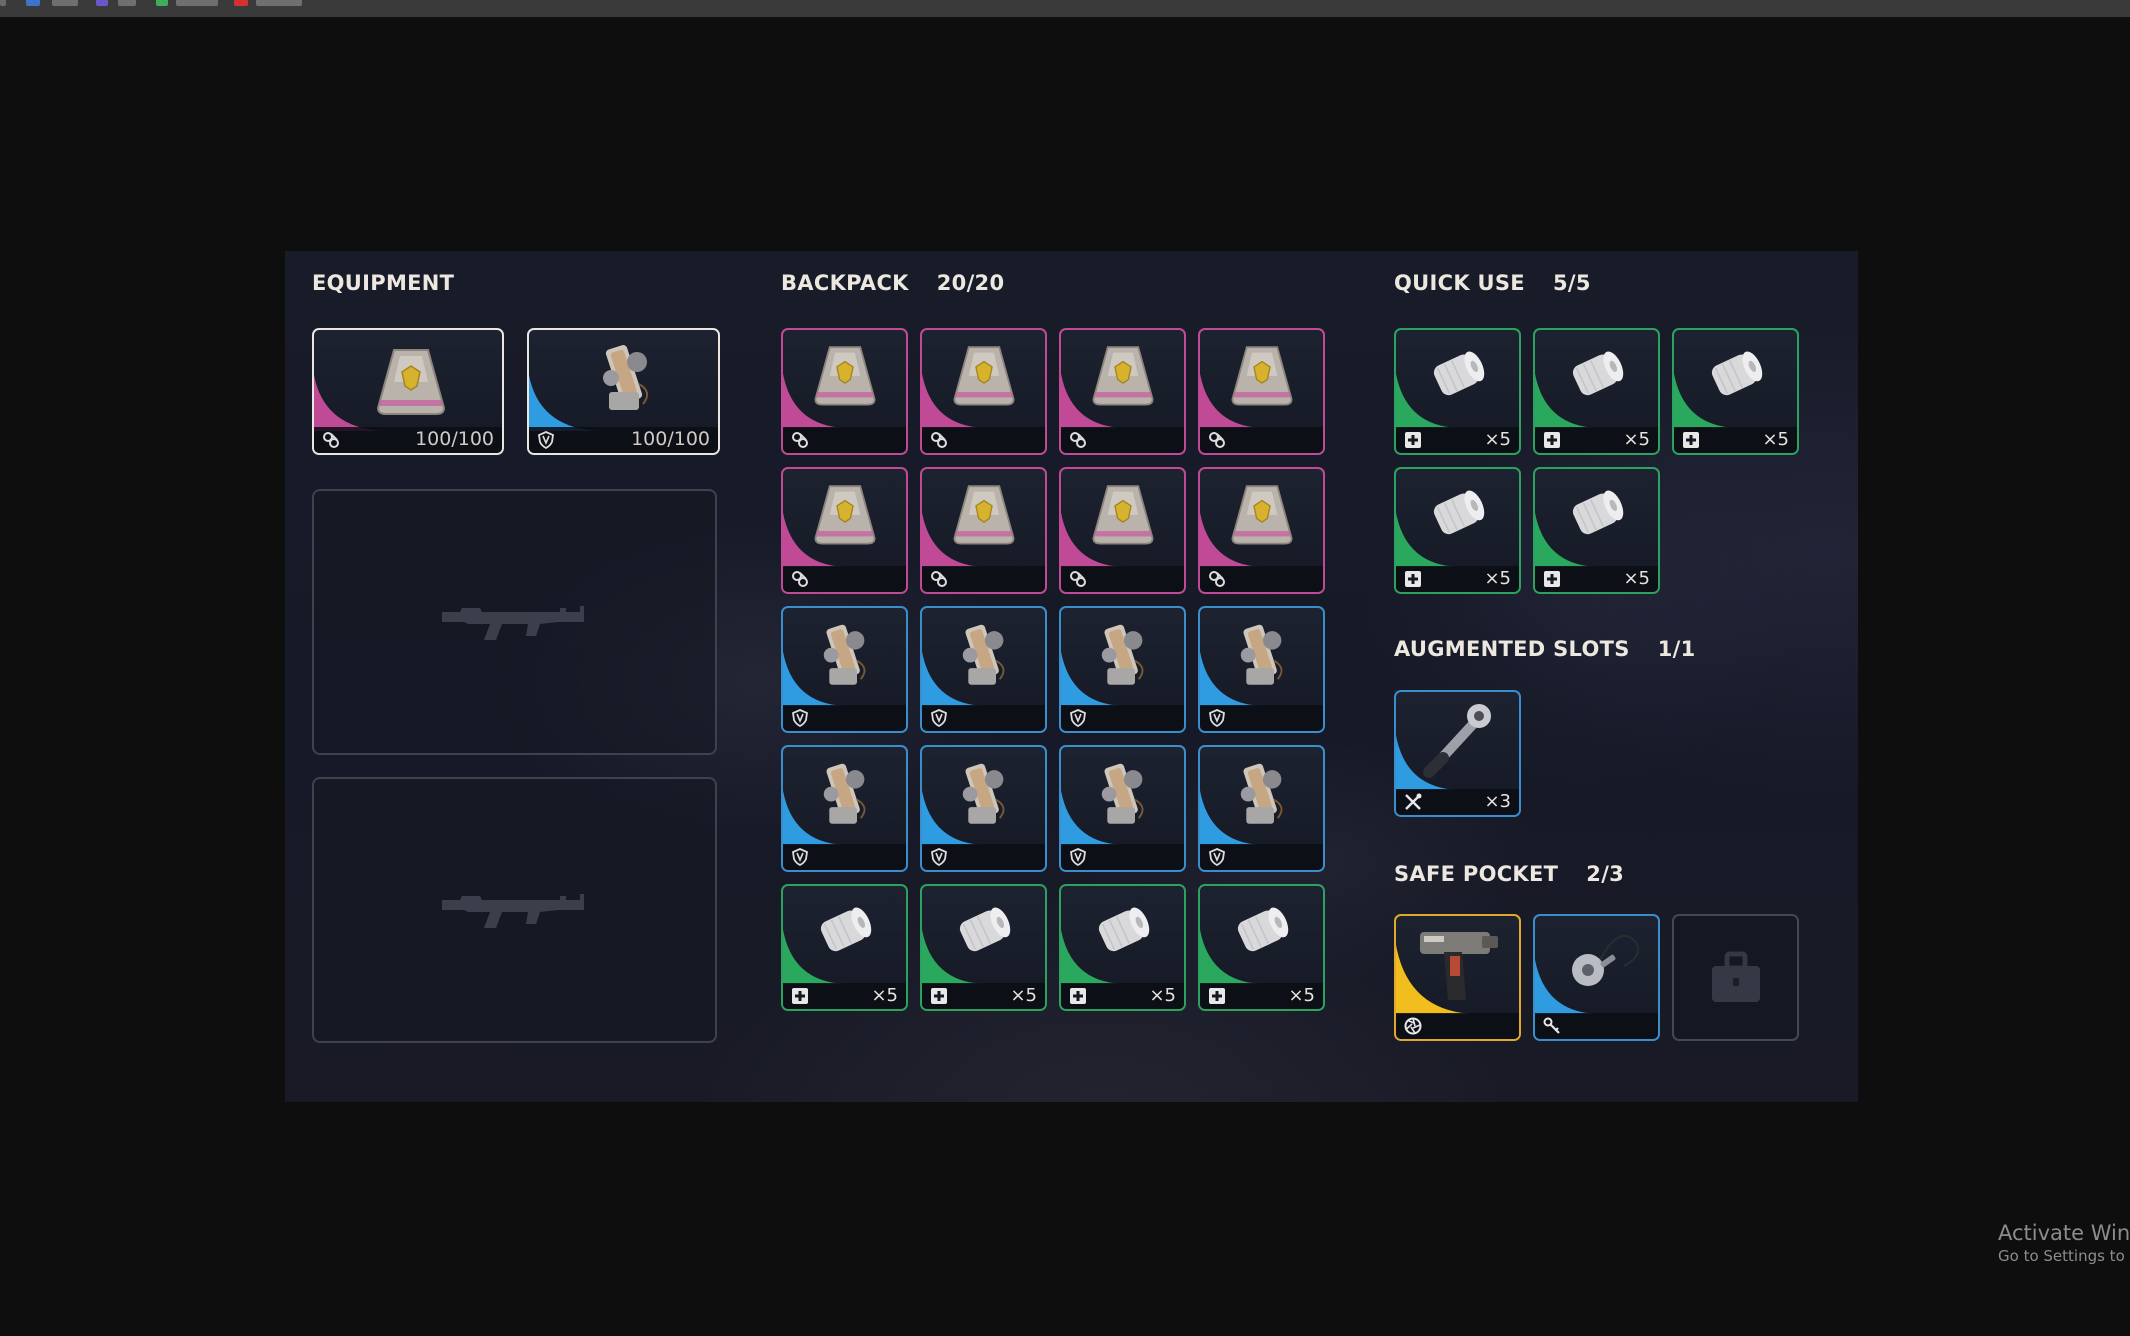 The image size is (2130, 1336). Describe the element at coordinates (970, 283) in the screenshot. I see `backpack-count: 20/20` at that location.